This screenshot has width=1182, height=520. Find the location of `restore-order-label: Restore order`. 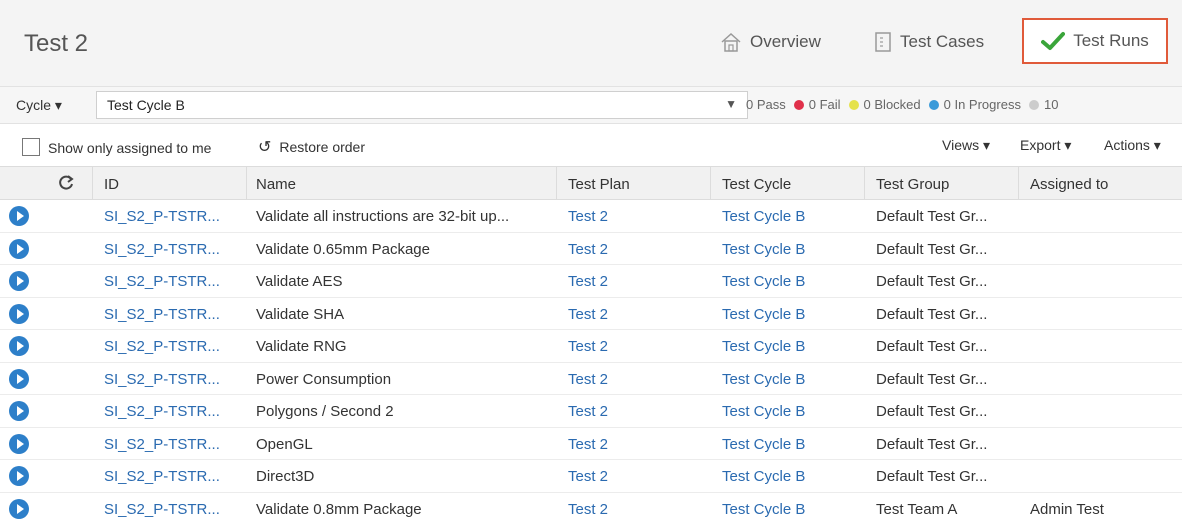

restore-order-label: Restore order is located at coordinates (322, 147).